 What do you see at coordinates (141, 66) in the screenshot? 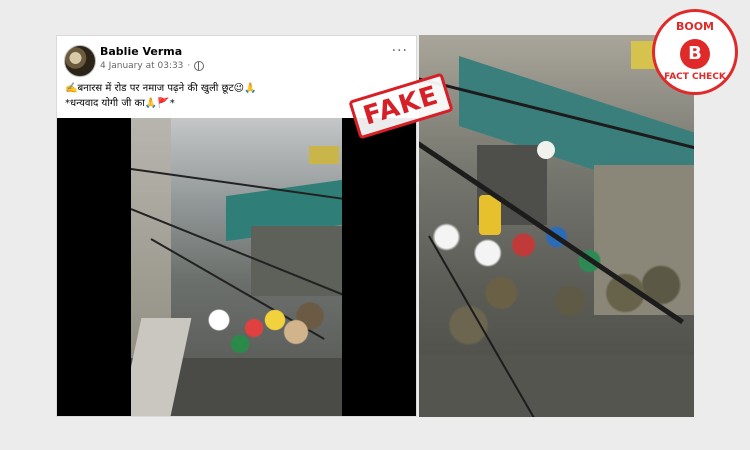
I see `post-date: 4 January at 03:33` at bounding box center [141, 66].